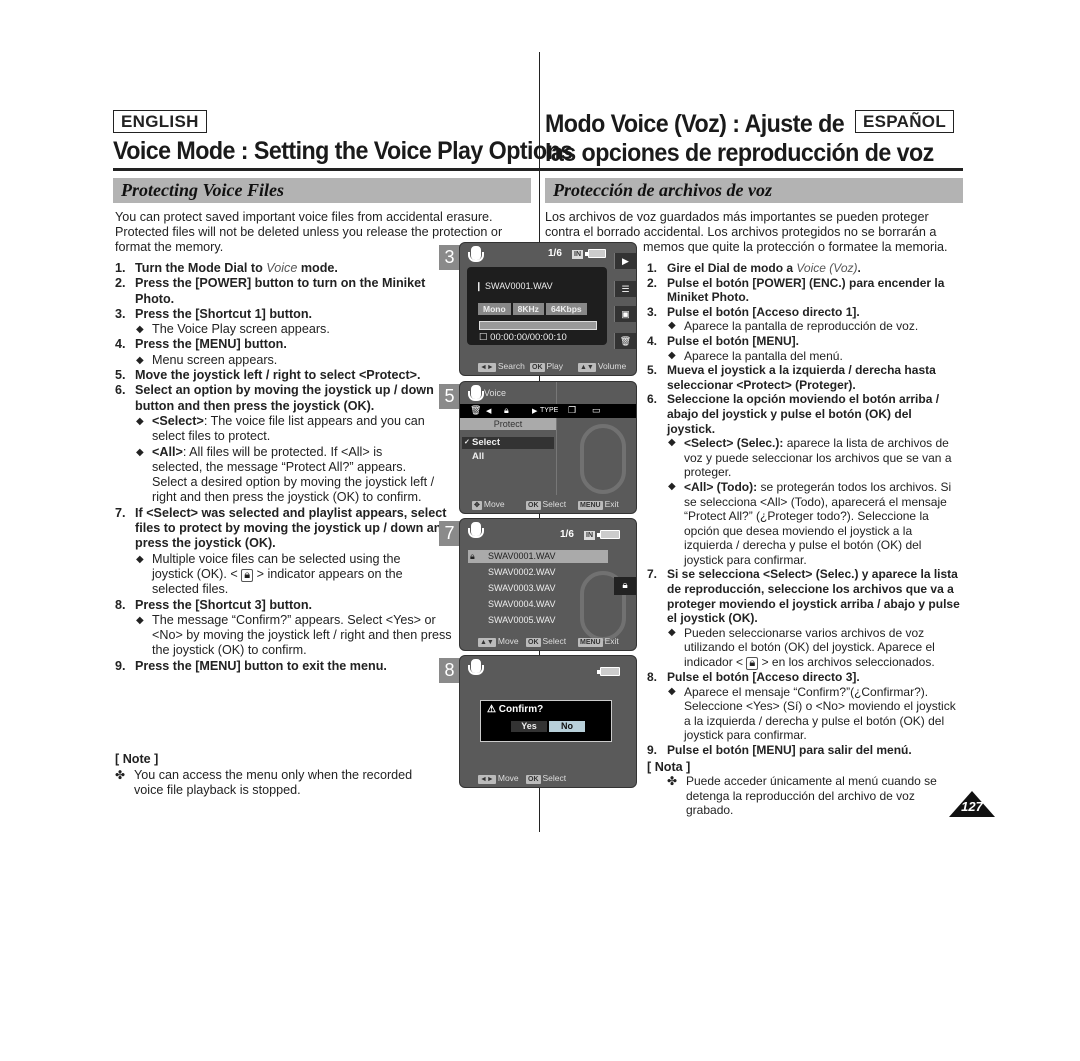 This screenshot has height=1061, width=1080. Describe the element at coordinates (488, 411) in the screenshot. I see `arrow-left-icon: ◀` at that location.